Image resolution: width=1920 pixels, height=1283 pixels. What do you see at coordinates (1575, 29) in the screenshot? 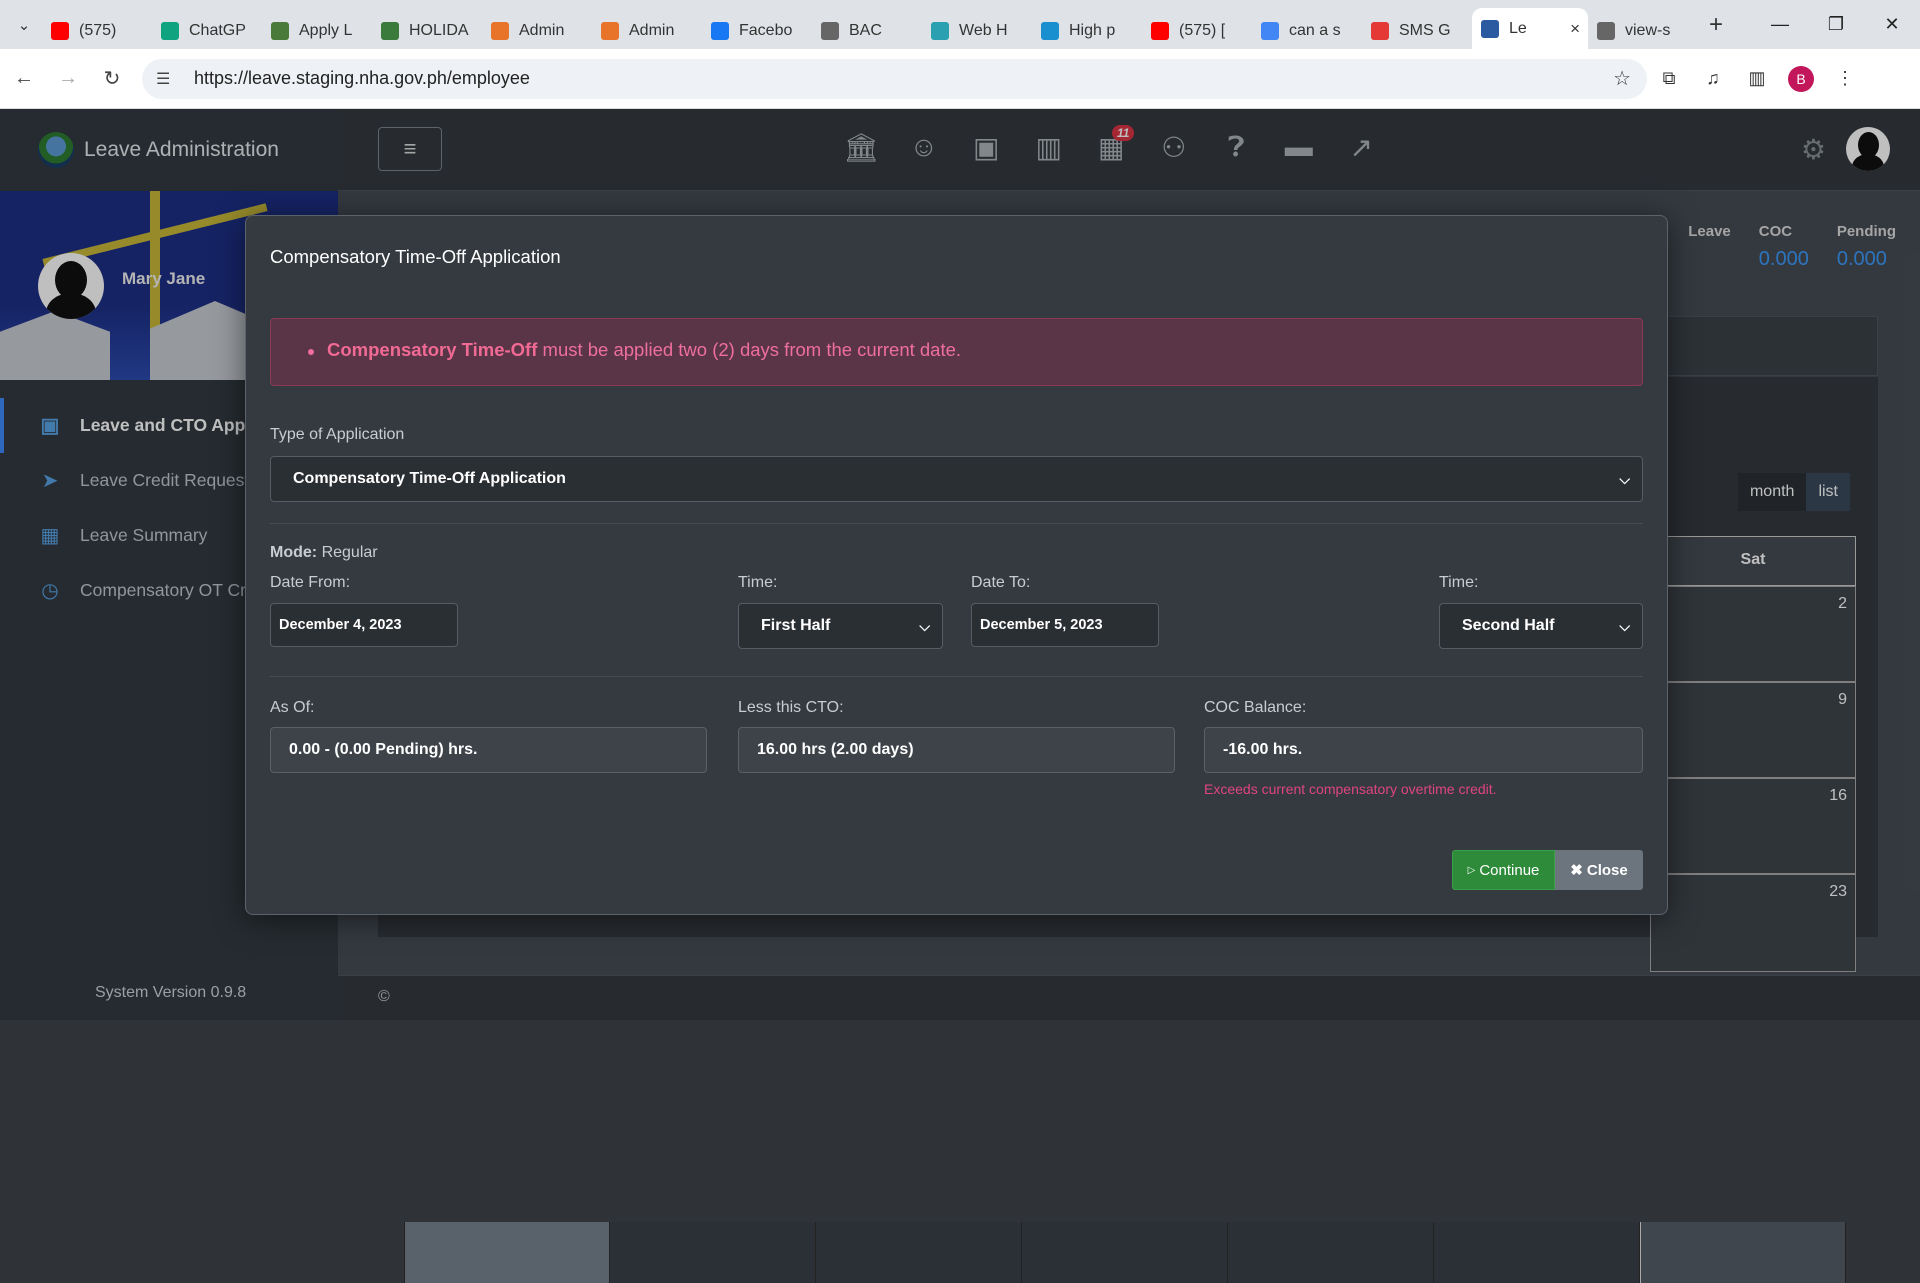
I see `close-tab-icon: ×` at bounding box center [1575, 29].